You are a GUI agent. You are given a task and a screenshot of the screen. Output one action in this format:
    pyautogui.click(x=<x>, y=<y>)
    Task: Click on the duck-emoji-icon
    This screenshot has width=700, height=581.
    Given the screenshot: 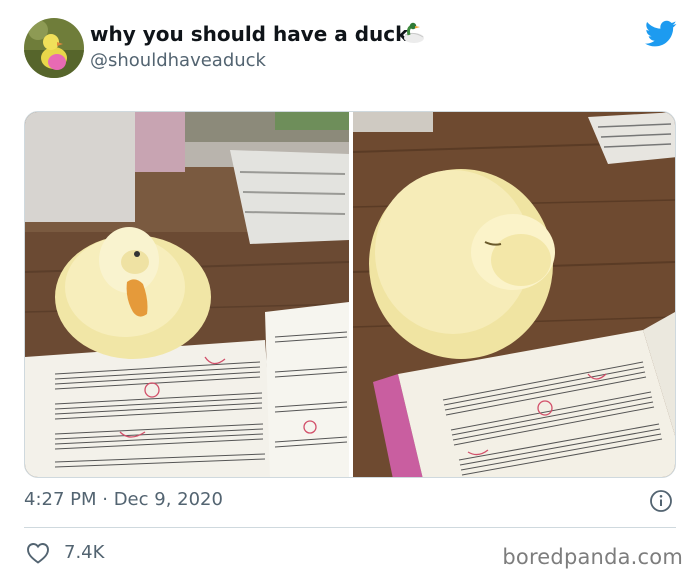 What is the action you would take?
    pyautogui.click(x=414, y=34)
    